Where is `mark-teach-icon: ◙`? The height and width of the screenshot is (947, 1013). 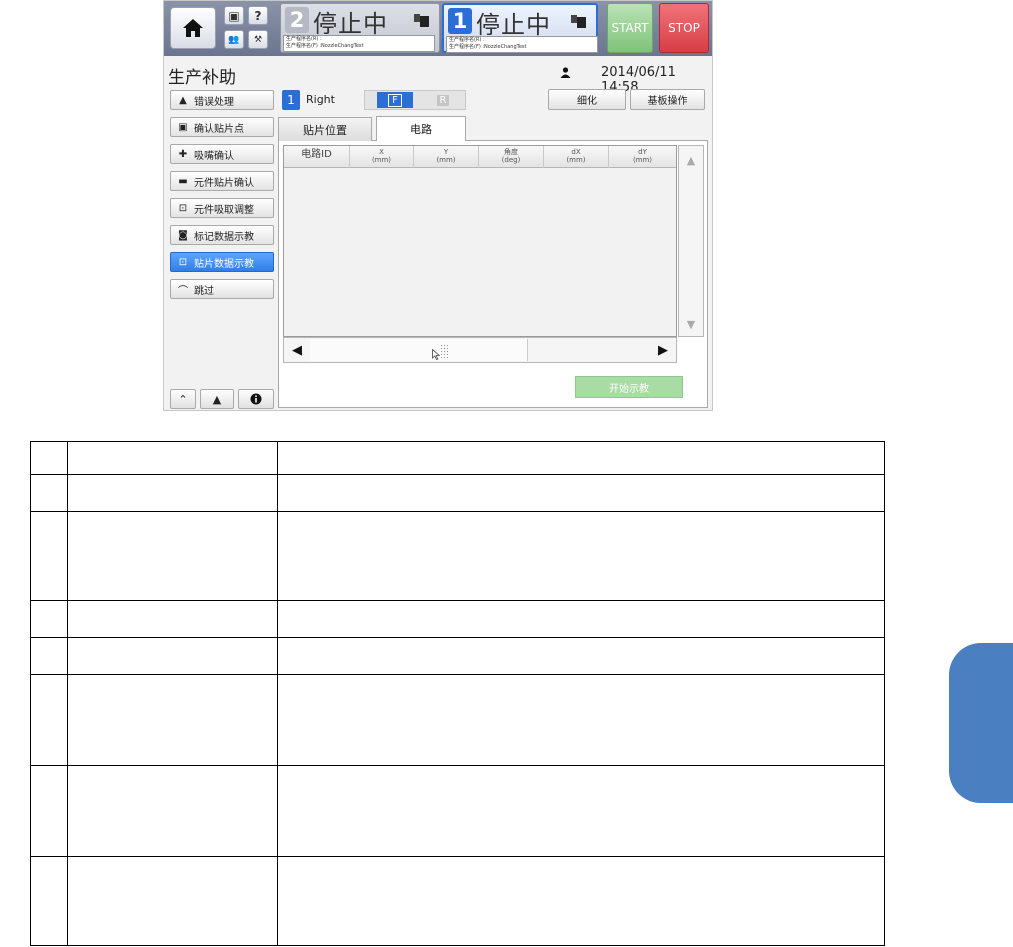 mark-teach-icon: ◙ is located at coordinates (183, 235).